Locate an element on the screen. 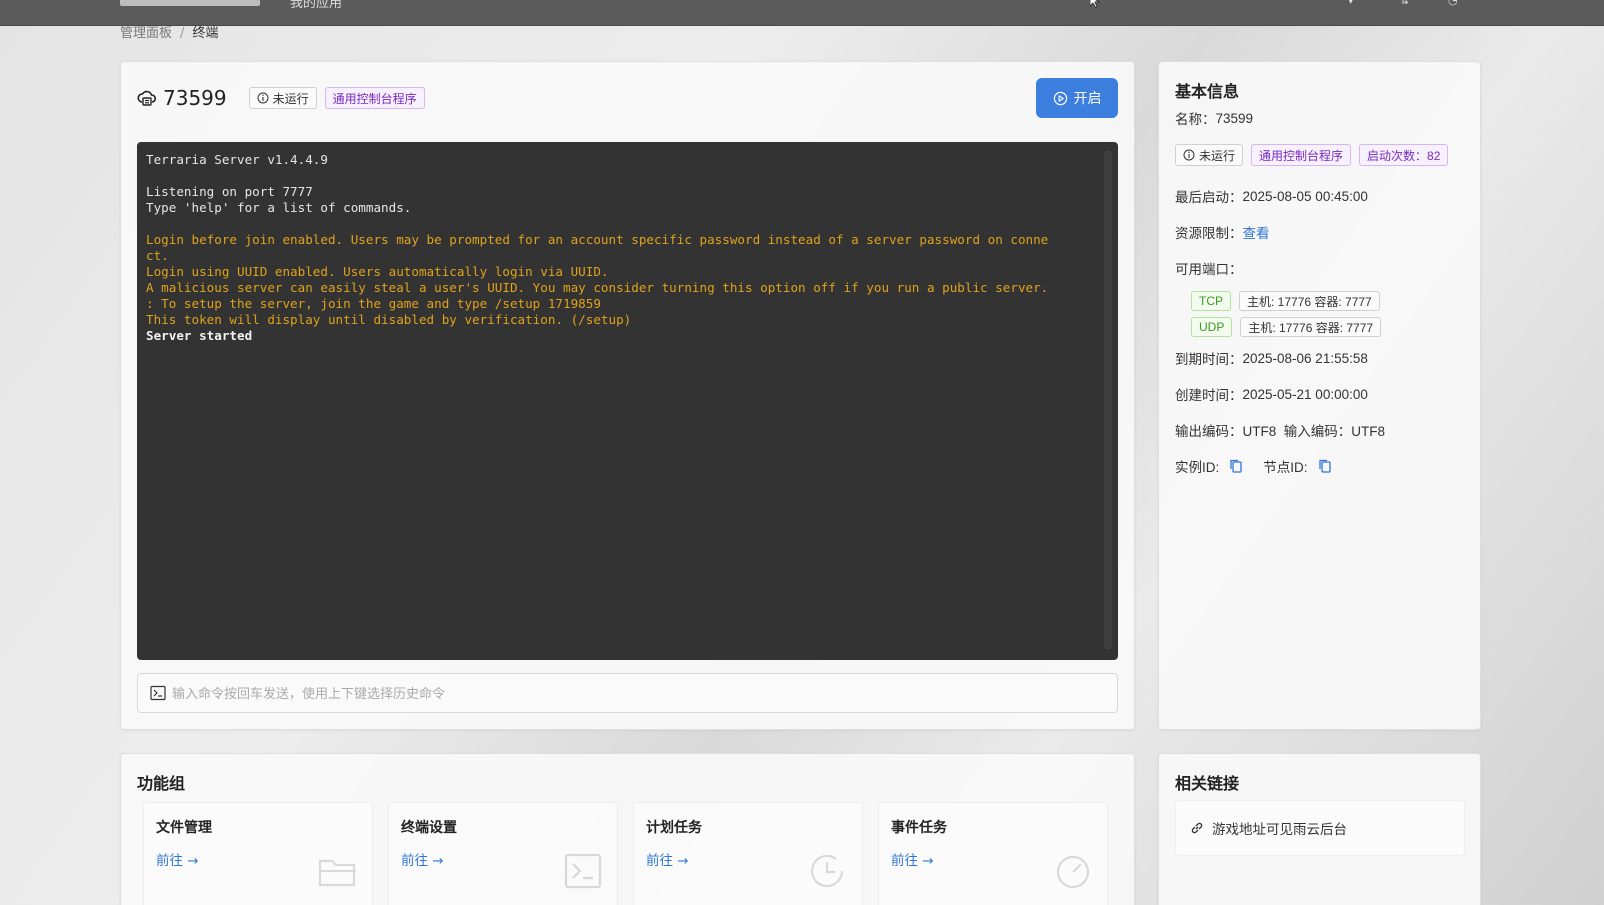 The width and height of the screenshot is (1604, 905). terminal-line: Terraria Server v1.4.4.9 is located at coordinates (237, 159).